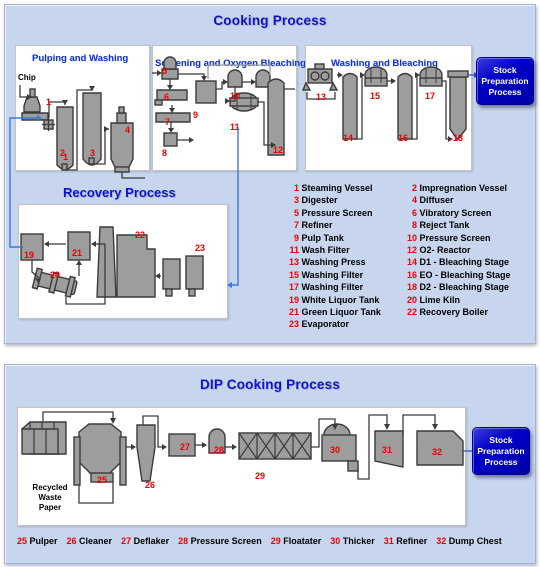 This screenshot has width=540, height=567. What do you see at coordinates (293, 262) in the screenshot?
I see `legend-number: 13` at bounding box center [293, 262].